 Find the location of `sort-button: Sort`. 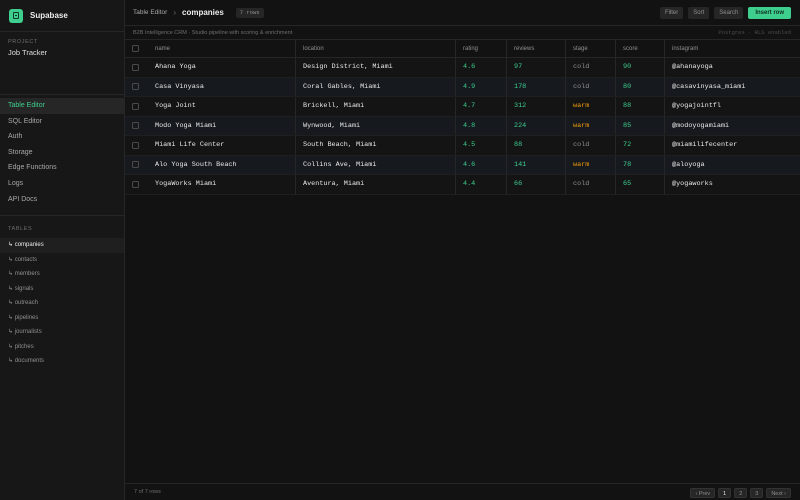

sort-button: Sort is located at coordinates (699, 13).